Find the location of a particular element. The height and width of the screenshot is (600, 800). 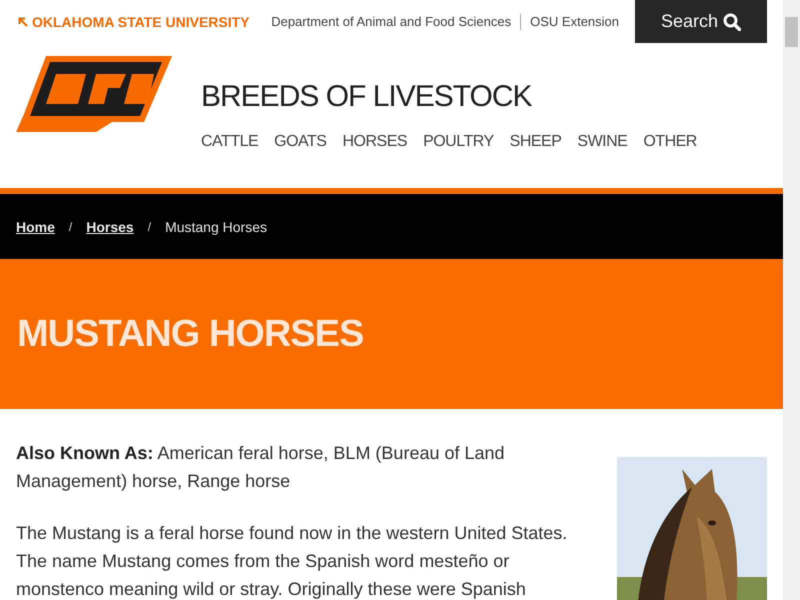

nav-link: SWINE is located at coordinates (602, 142).